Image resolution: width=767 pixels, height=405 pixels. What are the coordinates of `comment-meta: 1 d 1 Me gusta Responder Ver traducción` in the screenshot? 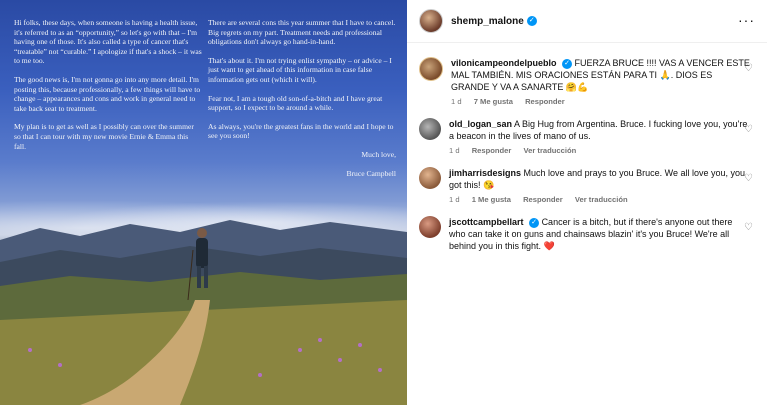 It's located at (599, 200).